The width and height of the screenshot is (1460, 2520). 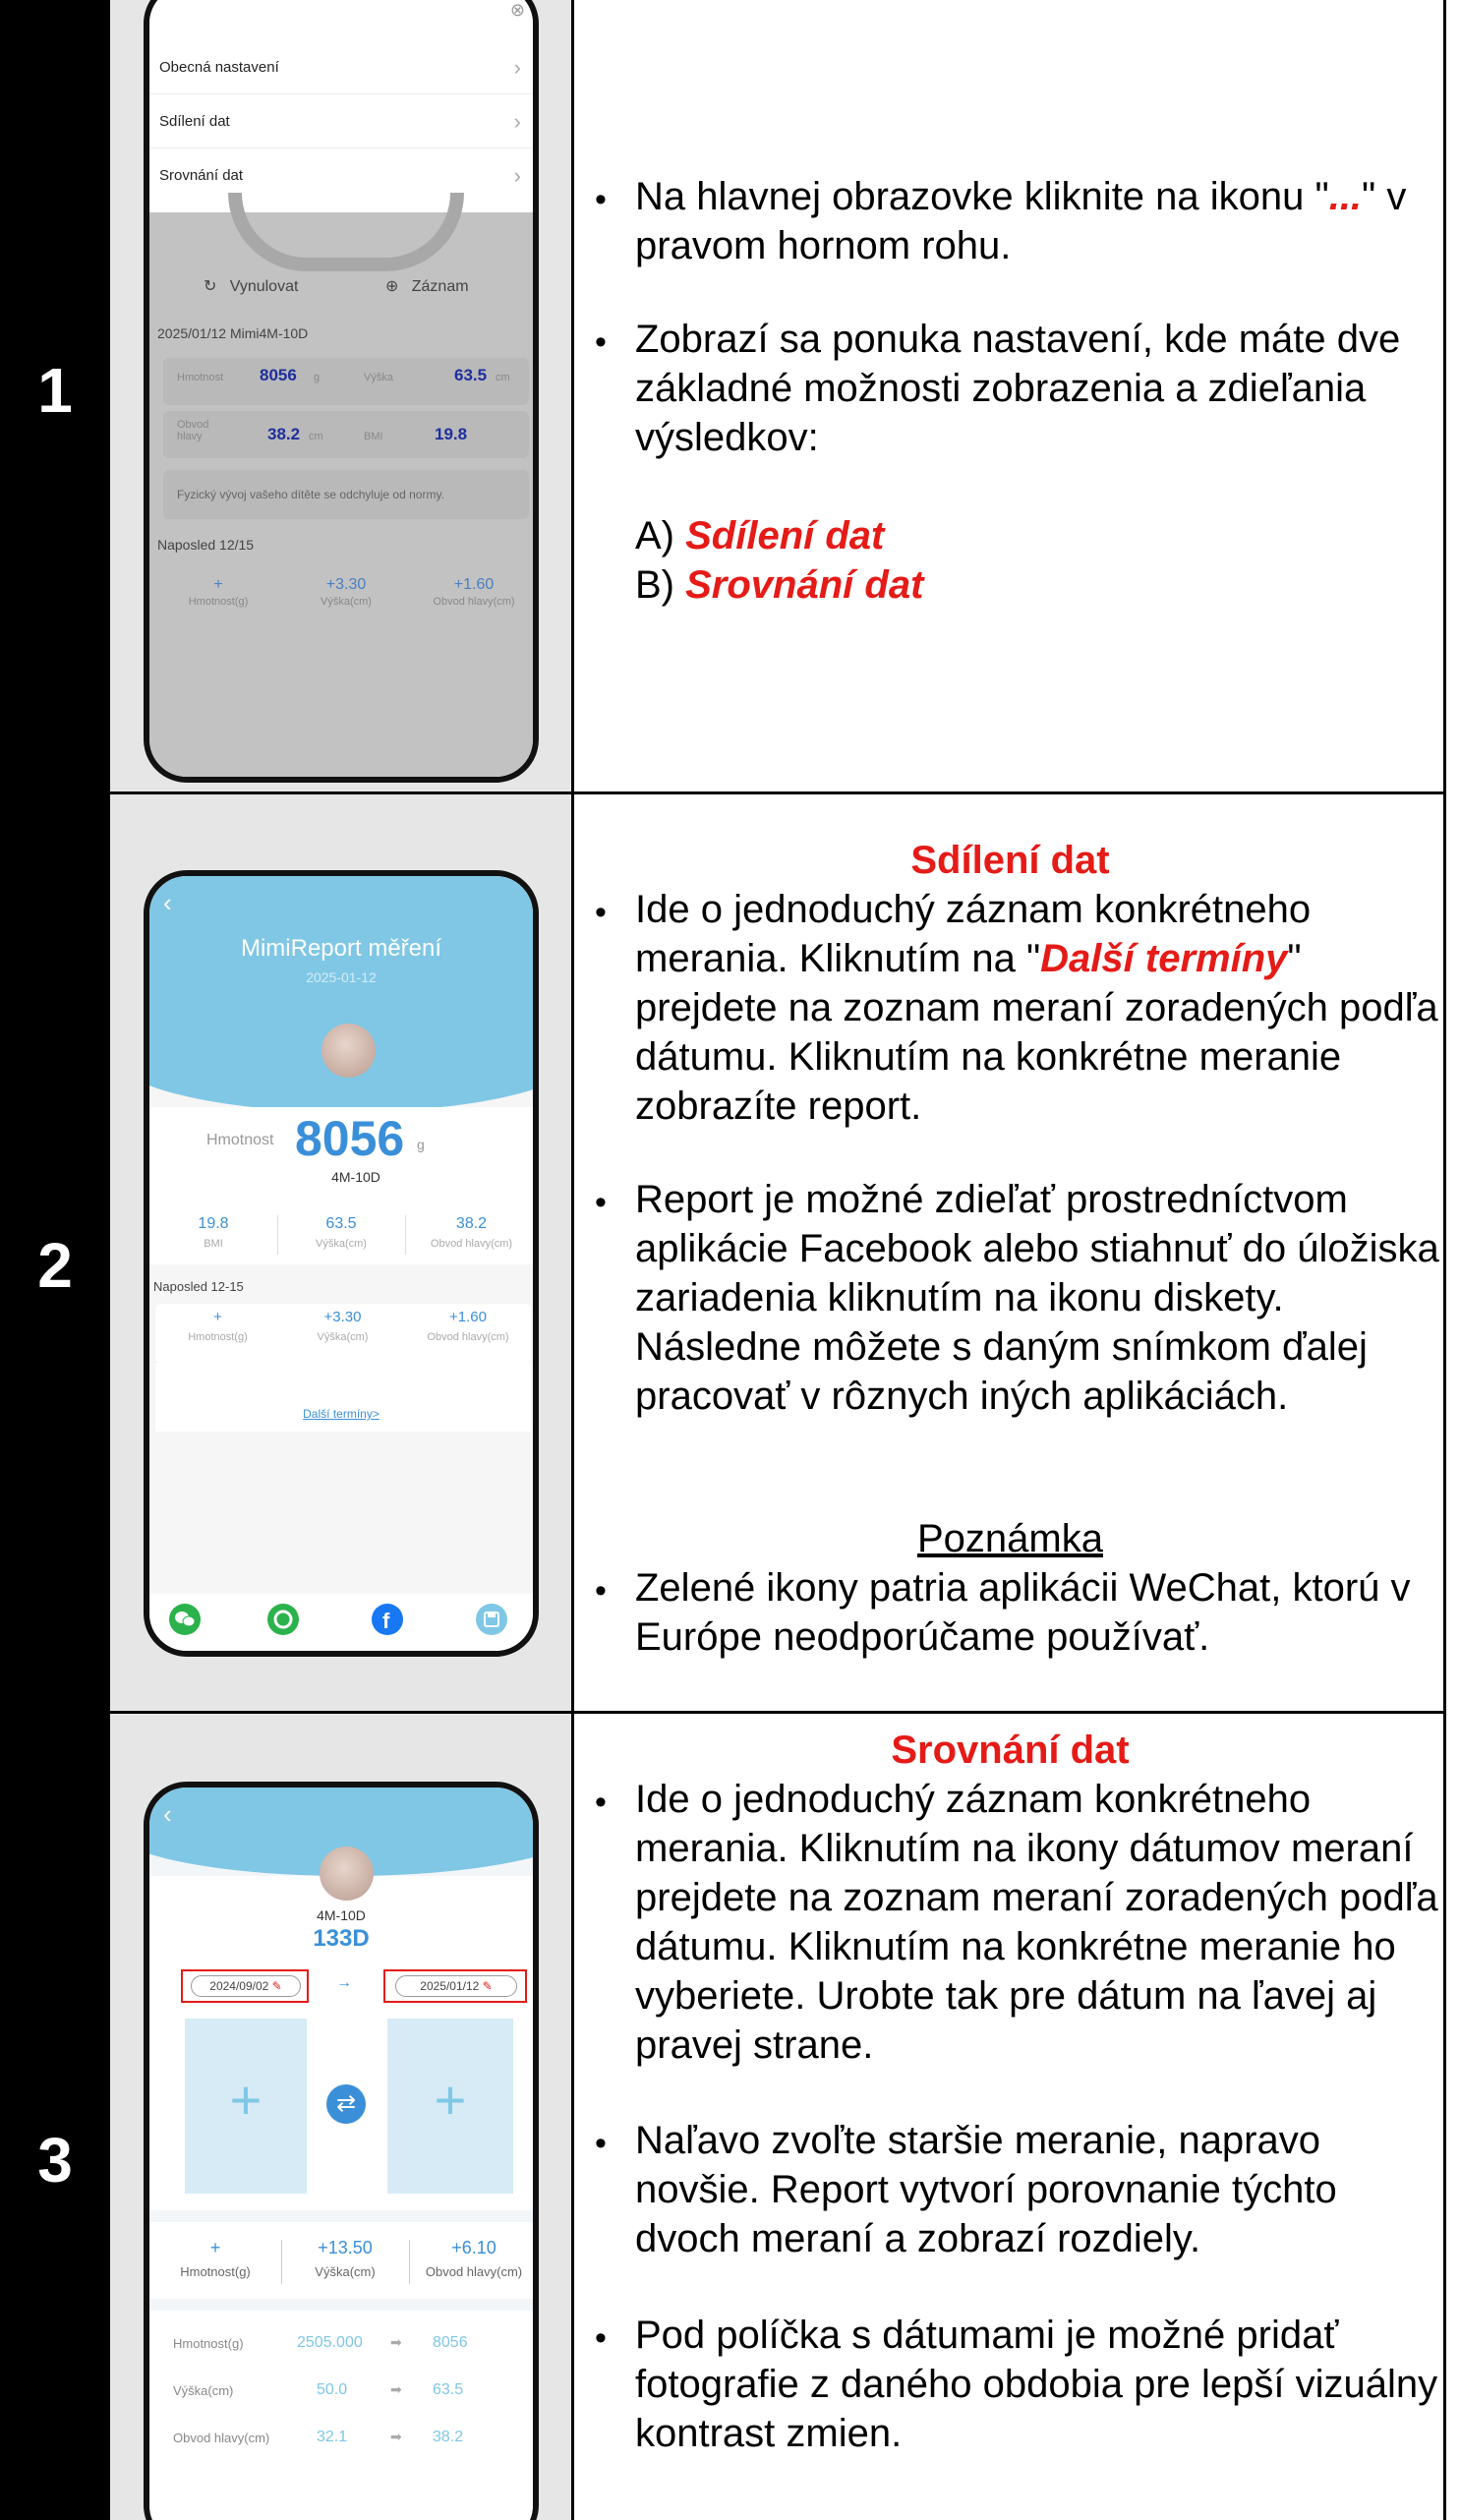 I want to click on step-1-number: 1, so click(x=55, y=390).